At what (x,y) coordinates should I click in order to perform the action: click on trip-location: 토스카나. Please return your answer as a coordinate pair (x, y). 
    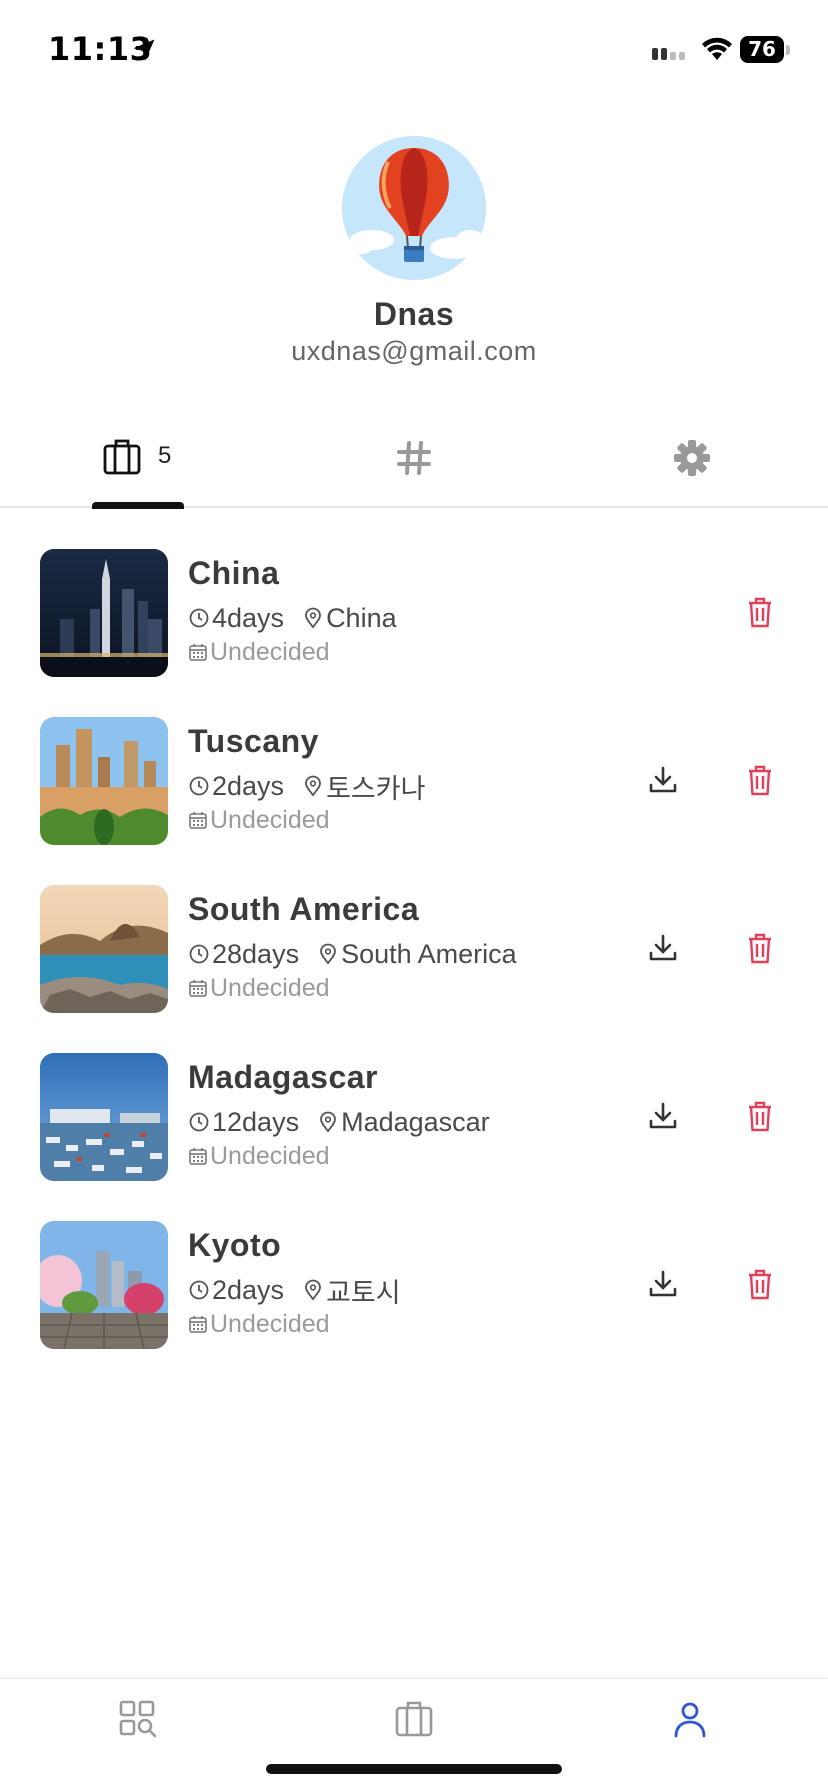
    Looking at the image, I should click on (376, 788).